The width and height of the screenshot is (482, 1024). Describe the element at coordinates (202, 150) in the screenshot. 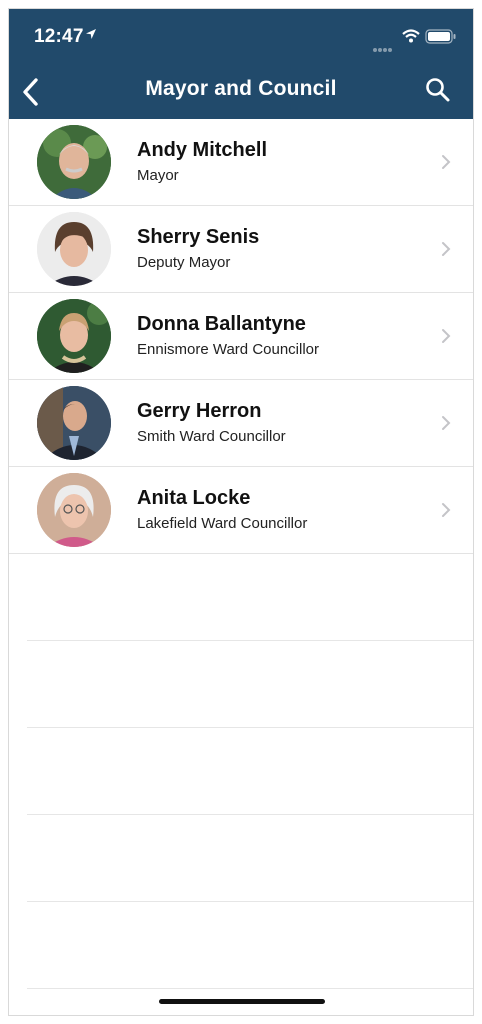

I see `member-name: Andy Mitchell` at that location.